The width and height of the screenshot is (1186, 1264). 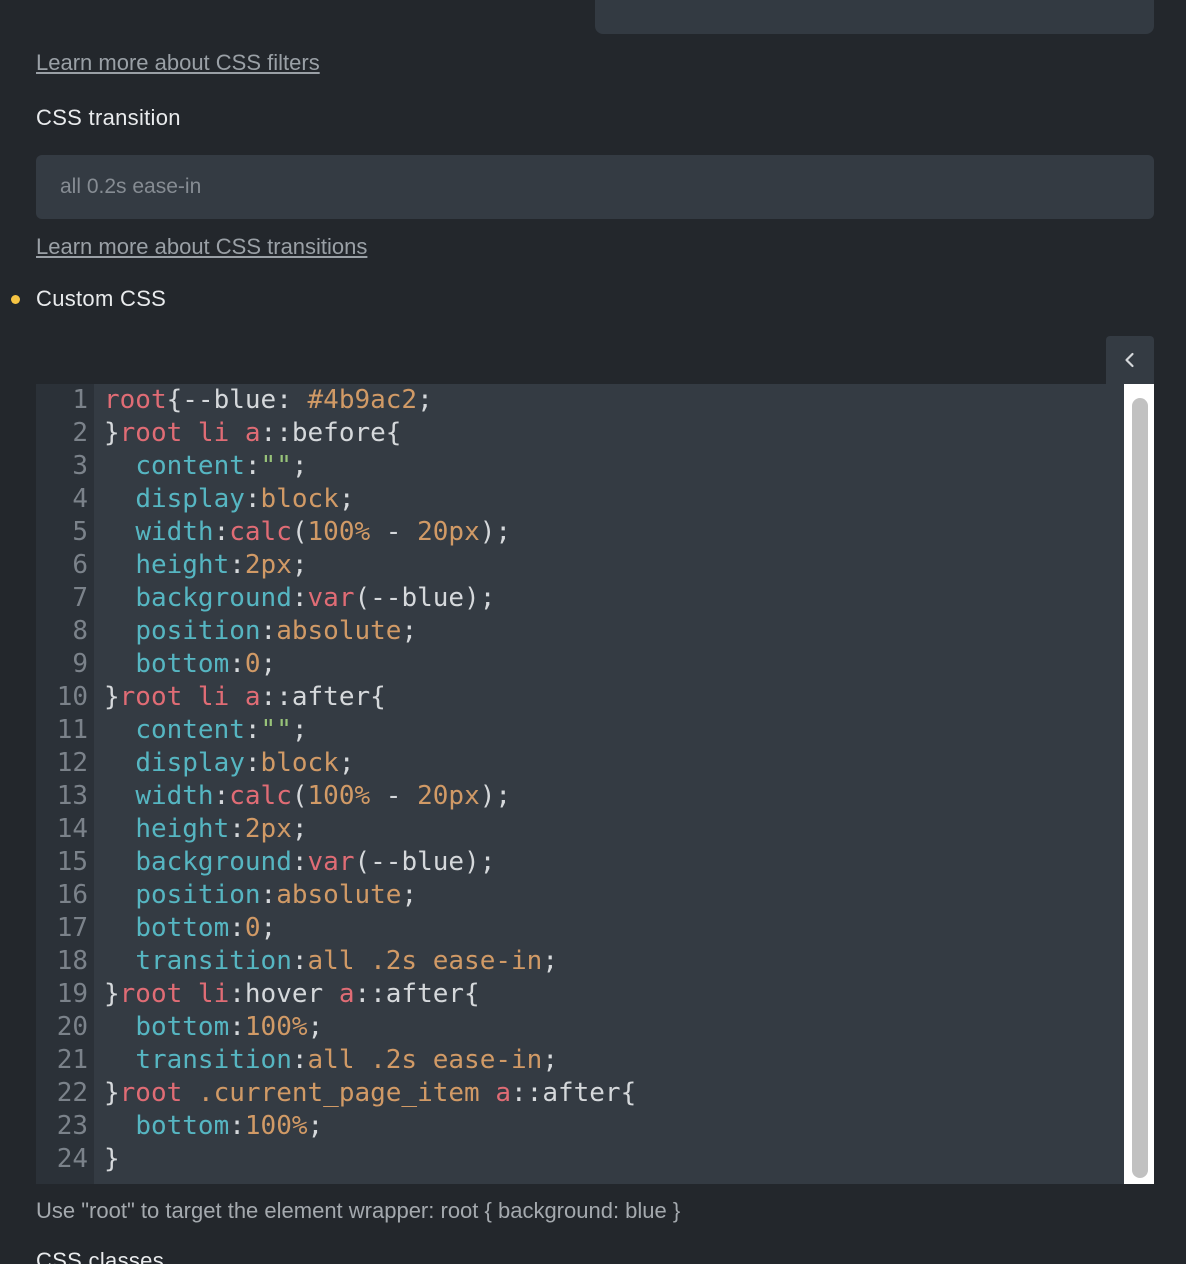 What do you see at coordinates (197, 829) in the screenshot?
I see `code-text: height:2px;` at bounding box center [197, 829].